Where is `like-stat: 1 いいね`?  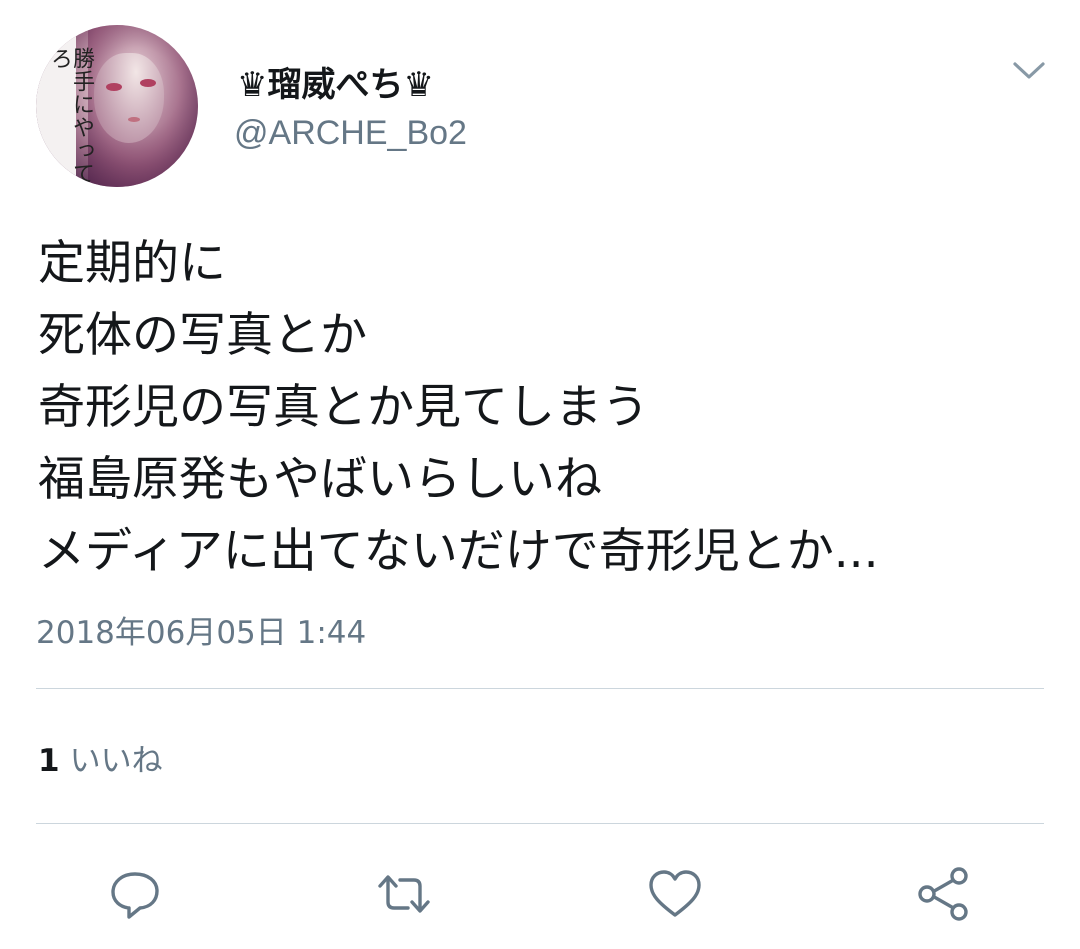
like-stat: 1 いいね is located at coordinates (100, 757).